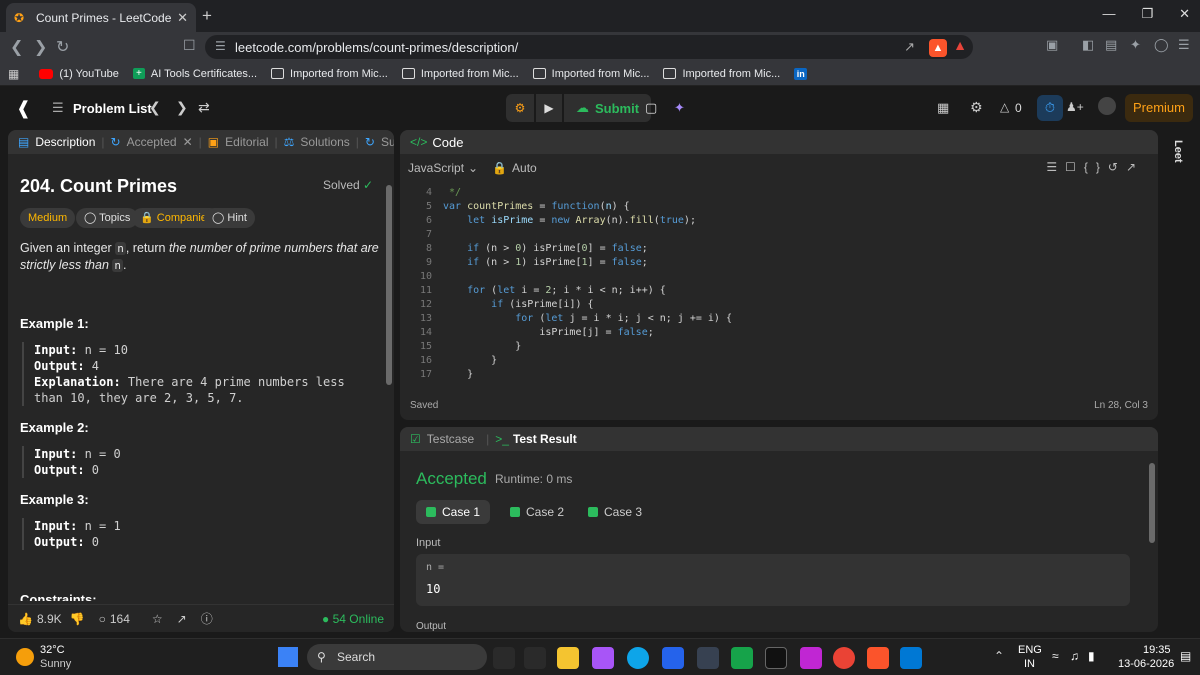 The height and width of the screenshot is (675, 1200). Describe the element at coordinates (101, 17) in the screenshot. I see `browser-tab: ✪ Count Primes - LeetCode ✕` at that location.